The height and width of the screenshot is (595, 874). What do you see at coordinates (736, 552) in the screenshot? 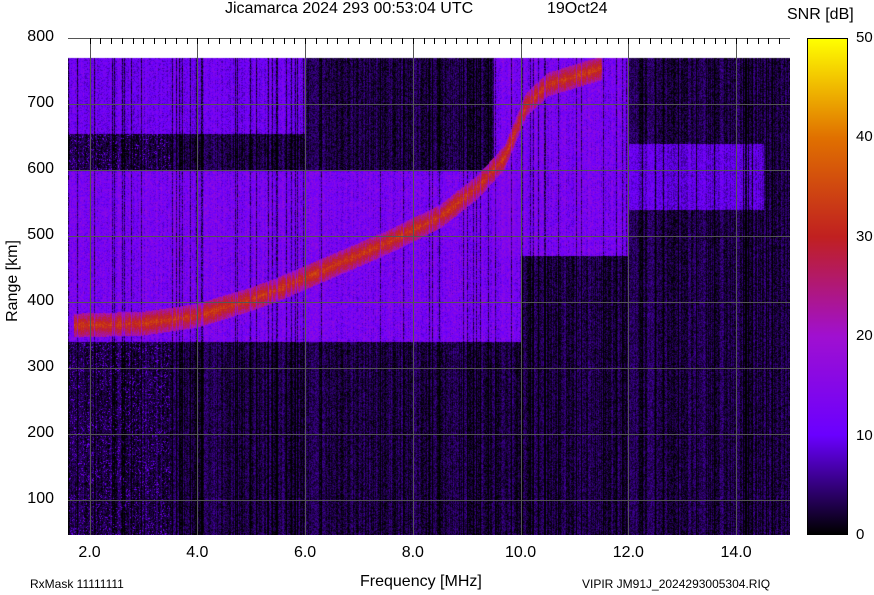
I see `x-tick-label: 14.0` at bounding box center [736, 552].